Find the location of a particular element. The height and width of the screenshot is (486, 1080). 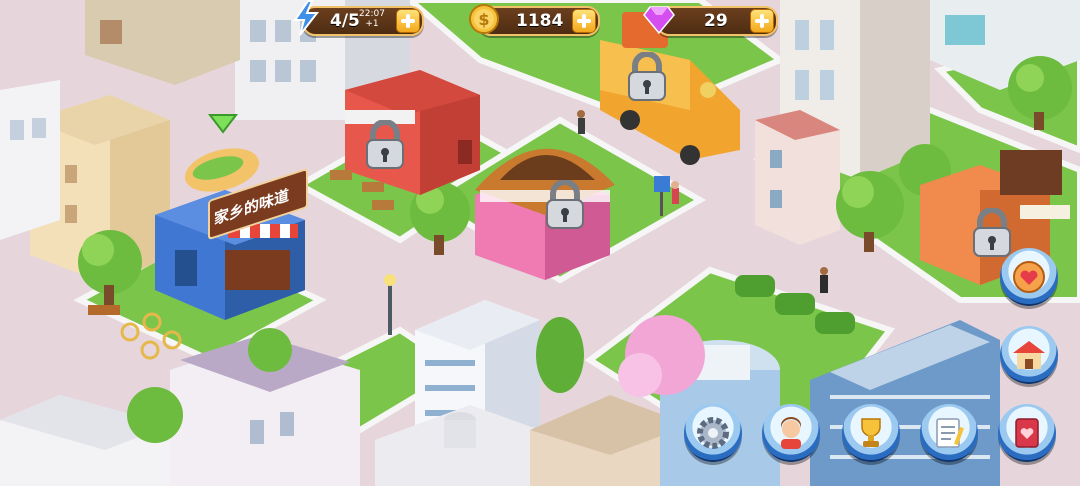

bench is located at coordinates (104, 310).